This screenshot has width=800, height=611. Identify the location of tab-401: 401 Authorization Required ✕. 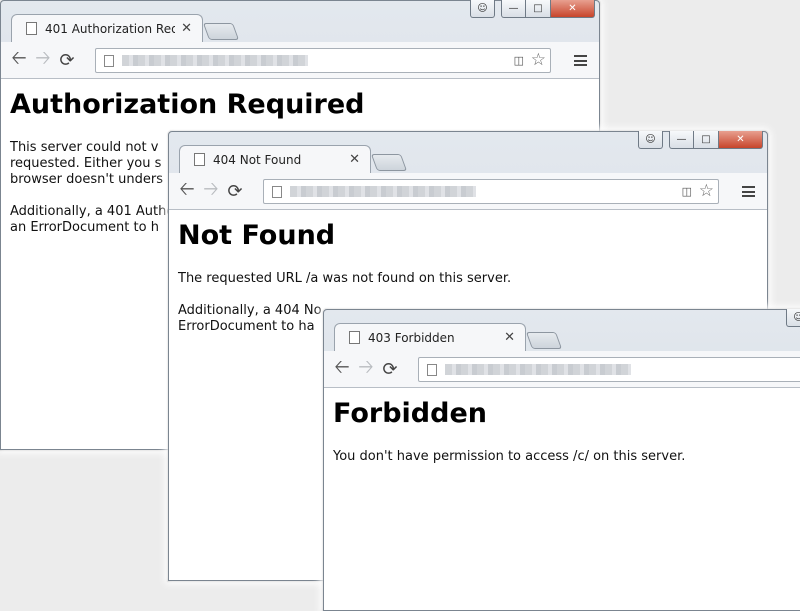
(107, 28).